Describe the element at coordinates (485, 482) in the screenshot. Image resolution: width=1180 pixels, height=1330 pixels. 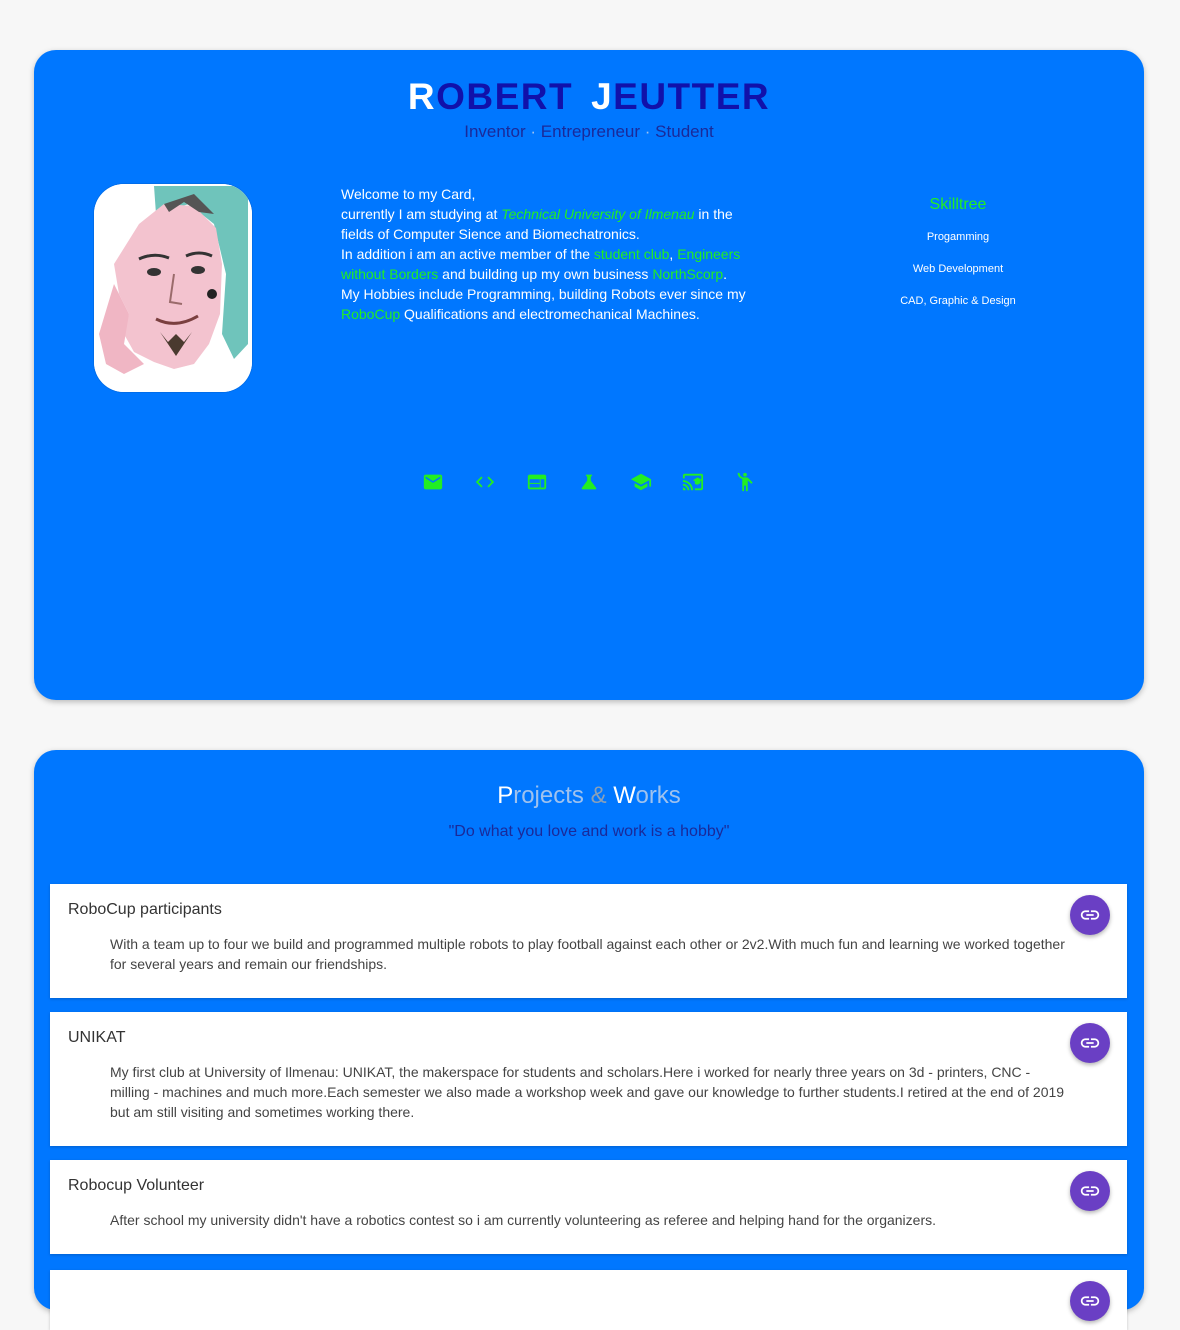
I see `code-icon` at that location.